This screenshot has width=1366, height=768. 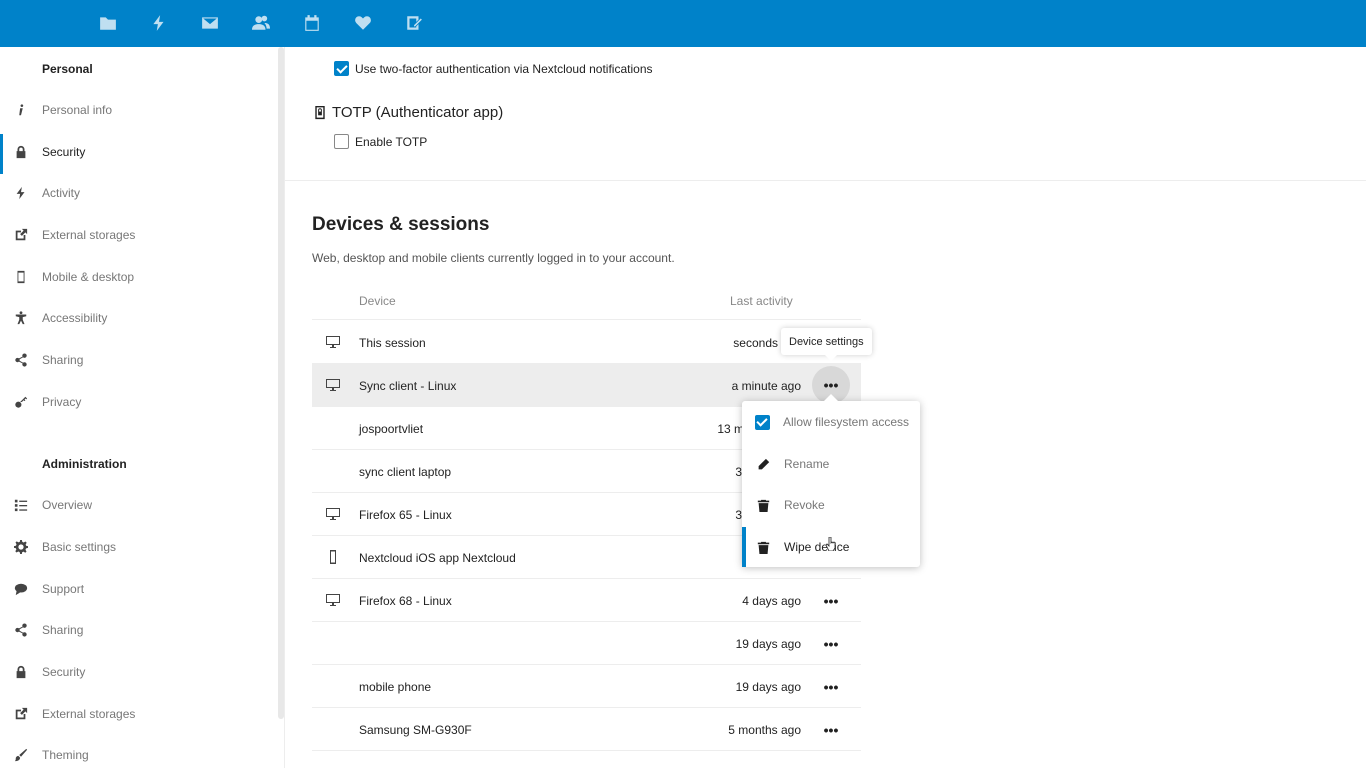 I want to click on sidebar-item-label: Overview, so click(x=67, y=505).